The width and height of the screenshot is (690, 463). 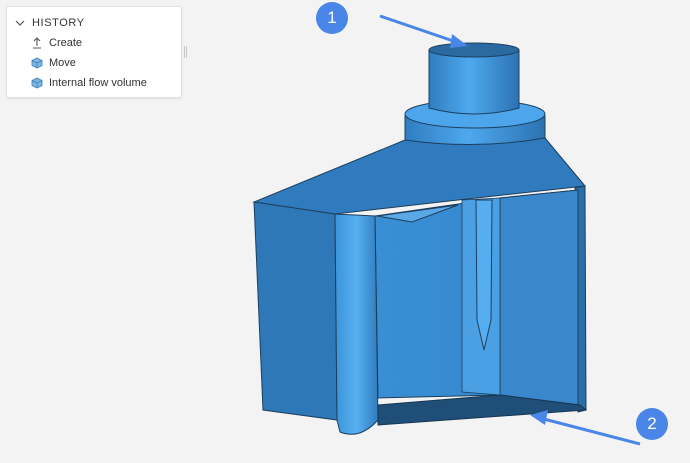 What do you see at coordinates (484, 275) in the screenshot?
I see `model-inlet-pipe` at bounding box center [484, 275].